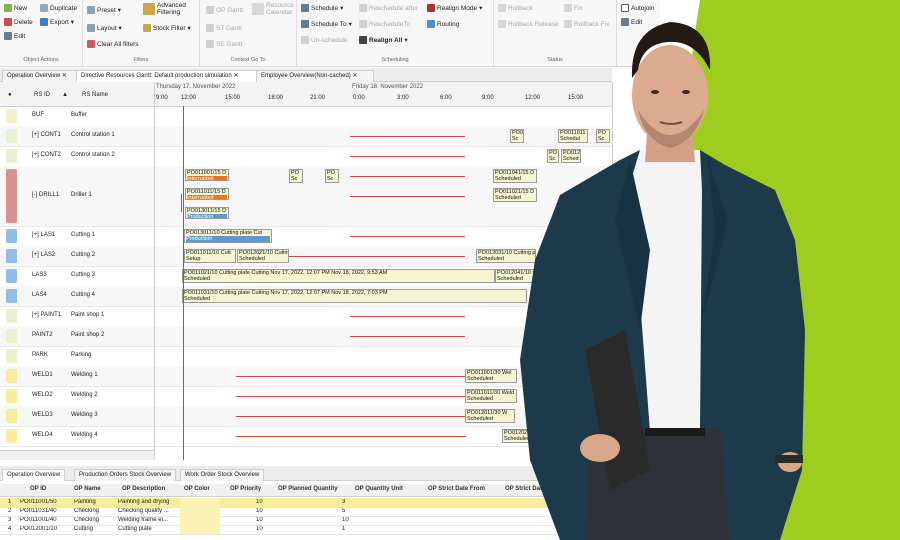  Describe the element at coordinates (388, 8) in the screenshot. I see `reschedule-after-button: Reschedule after` at that location.